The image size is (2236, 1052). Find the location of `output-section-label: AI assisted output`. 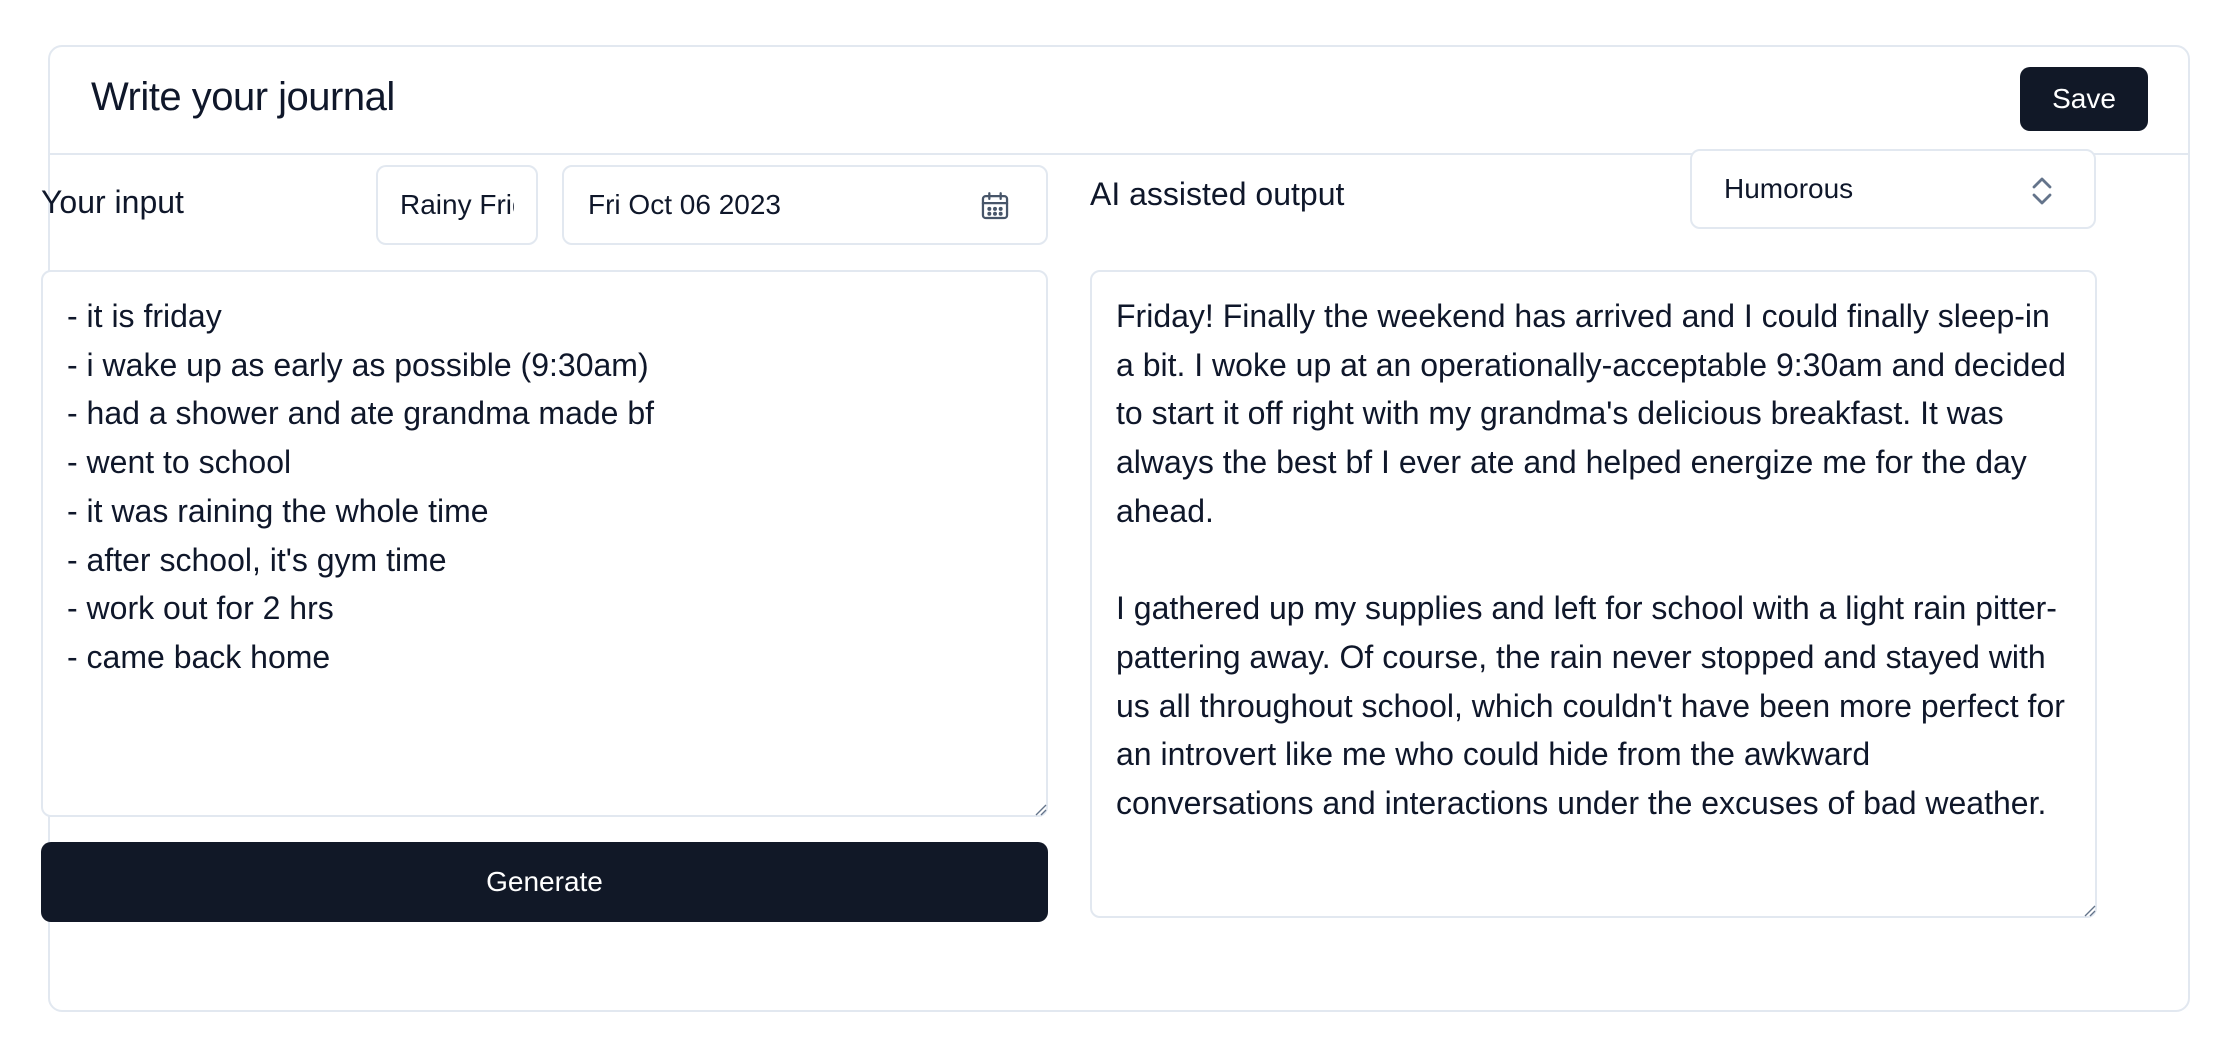

output-section-label: AI assisted output is located at coordinates (1217, 194).